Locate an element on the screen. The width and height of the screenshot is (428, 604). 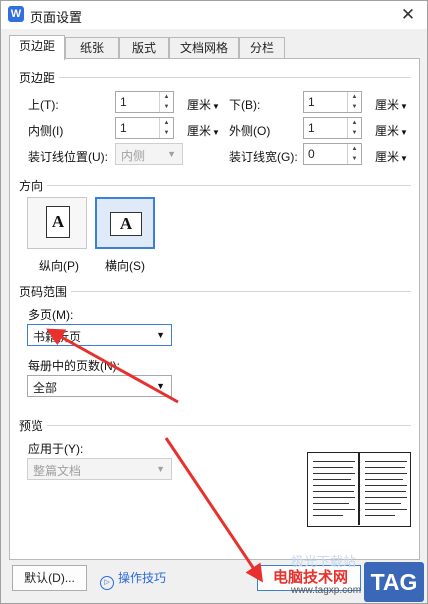
bottom-margin-unit: 厘米▼ is located at coordinates (391, 104).